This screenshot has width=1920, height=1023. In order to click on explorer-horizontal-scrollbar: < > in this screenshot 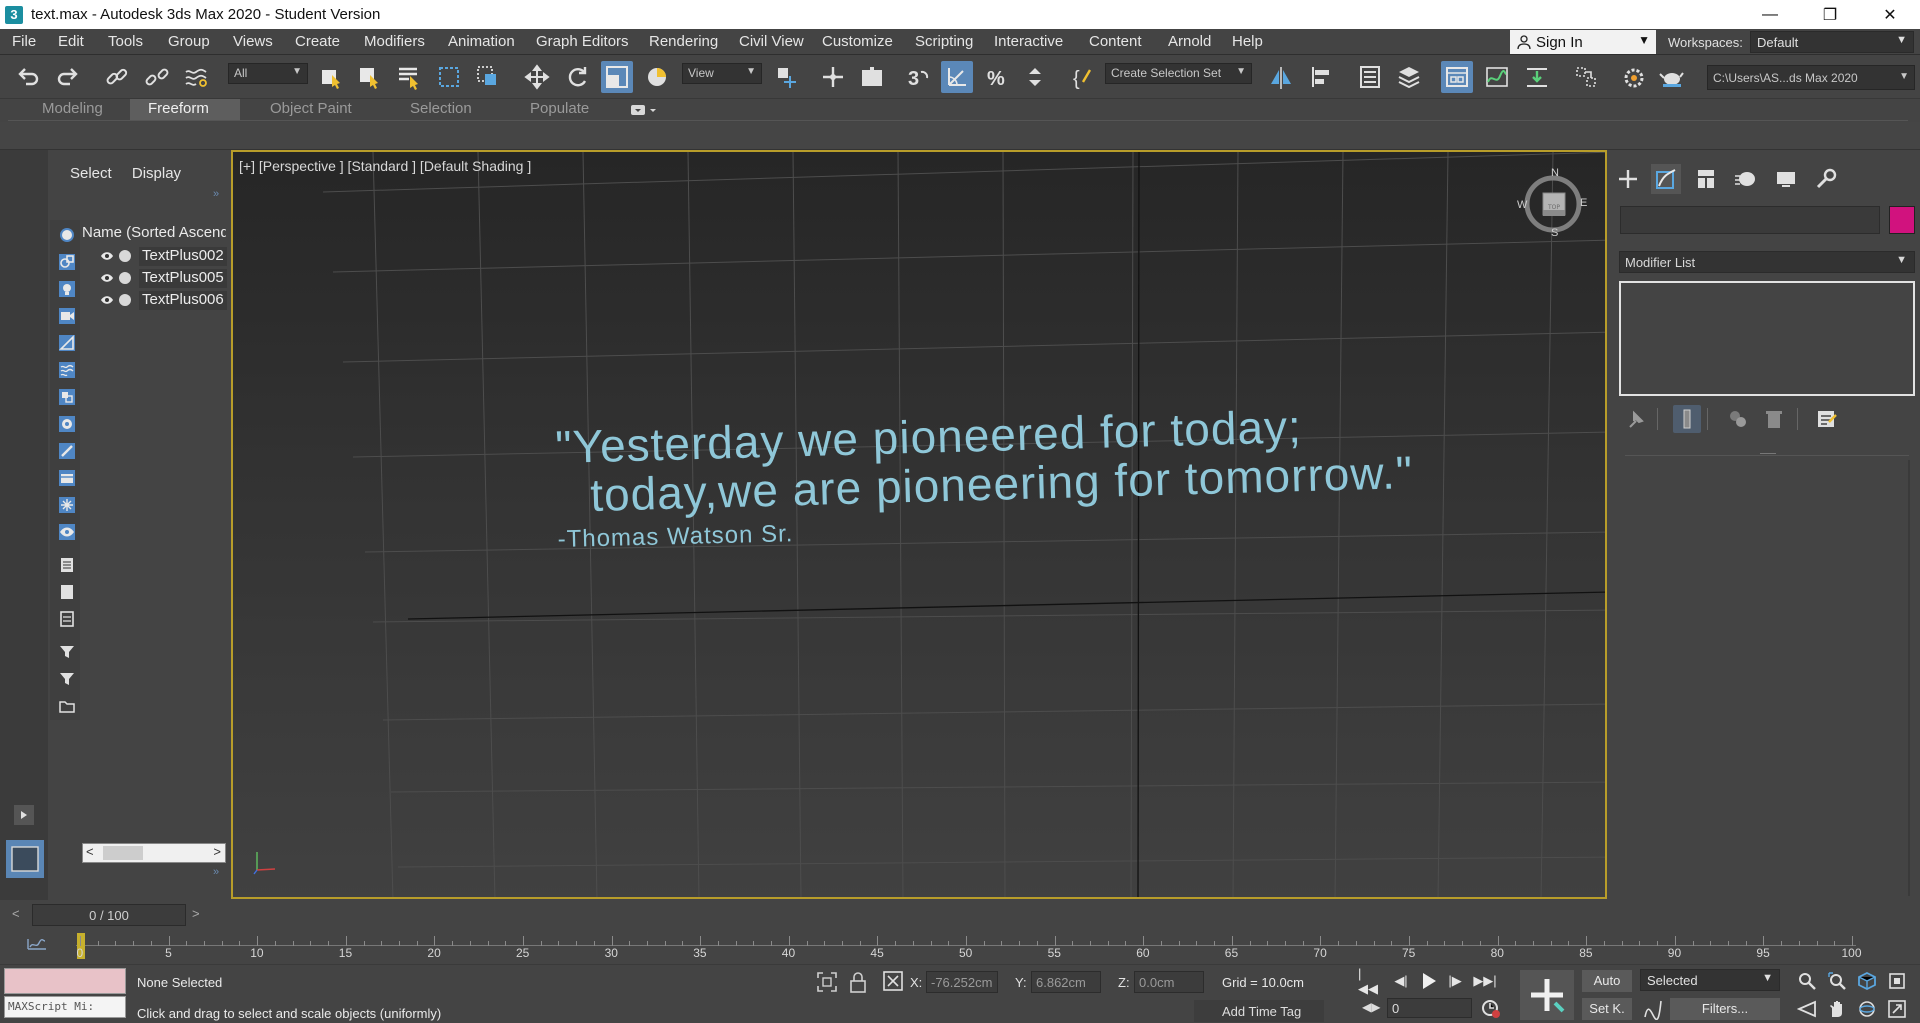, I will do `click(154, 853)`.